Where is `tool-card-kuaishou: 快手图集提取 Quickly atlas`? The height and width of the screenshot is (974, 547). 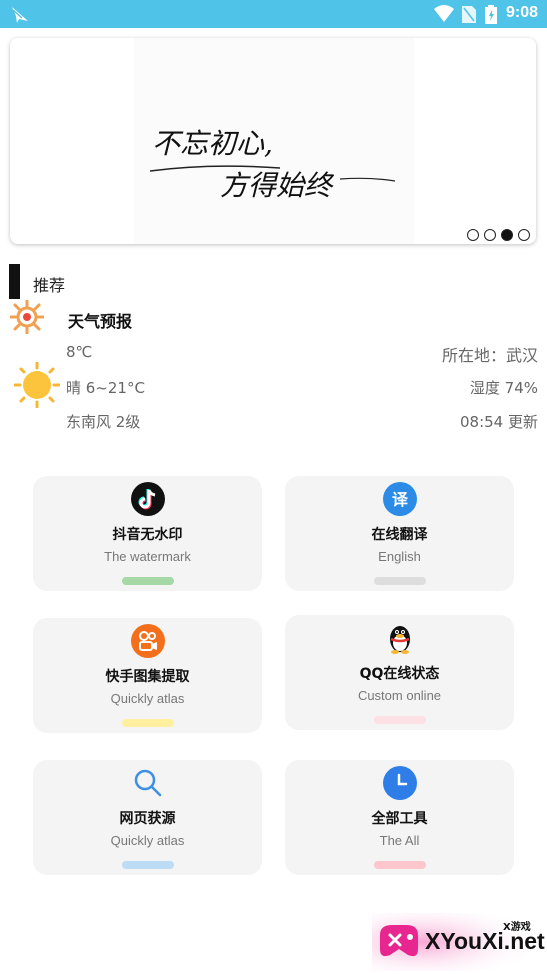 tool-card-kuaishou: 快手图集提取 Quickly atlas is located at coordinates (147, 675).